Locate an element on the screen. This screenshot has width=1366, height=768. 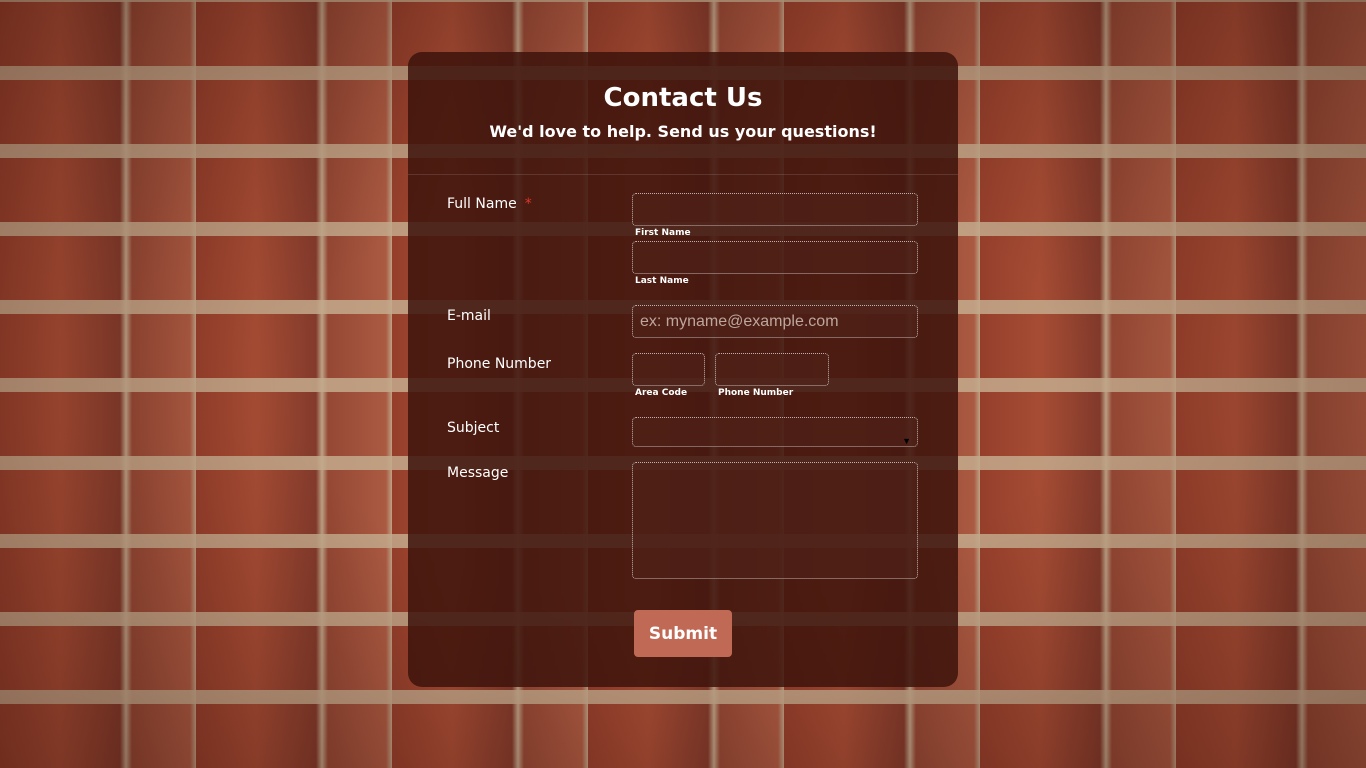
form-title: Contact Us is located at coordinates (683, 98).